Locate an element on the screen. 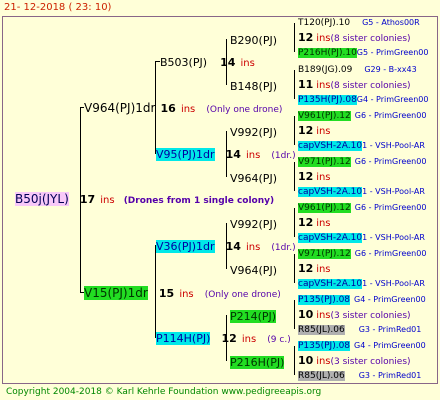 The width and height of the screenshot is (440, 400). ancestor-leaf: B189(JG).09 G29 - B-xx43 is located at coordinates (357, 70).